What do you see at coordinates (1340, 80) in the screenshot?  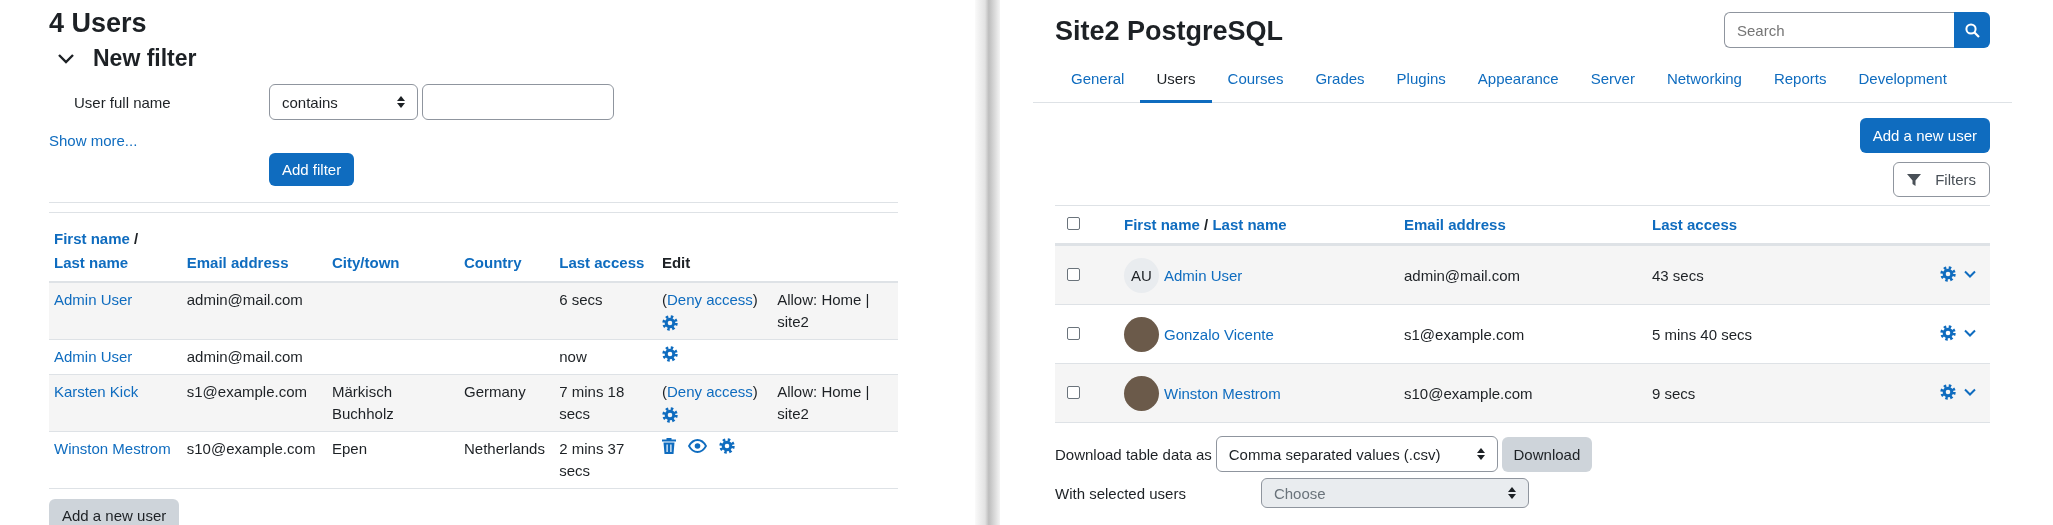 I see `nav-tab: Grades` at bounding box center [1340, 80].